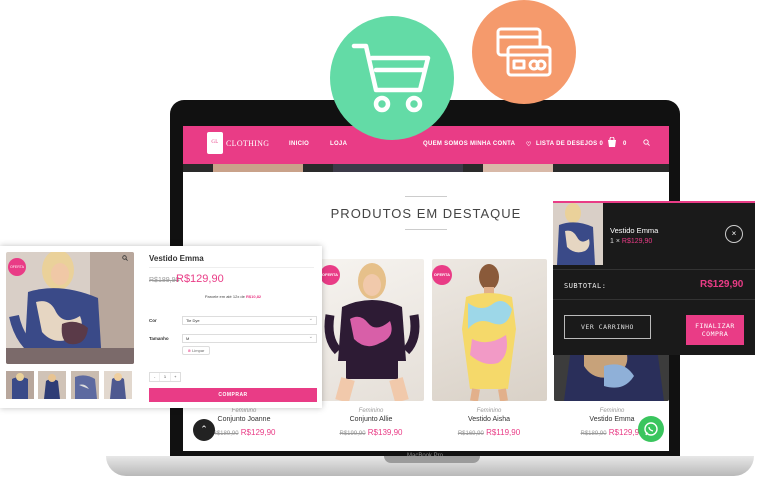 The height and width of the screenshot is (488, 768). What do you see at coordinates (125, 259) in the screenshot?
I see `zoom-icon` at bounding box center [125, 259].